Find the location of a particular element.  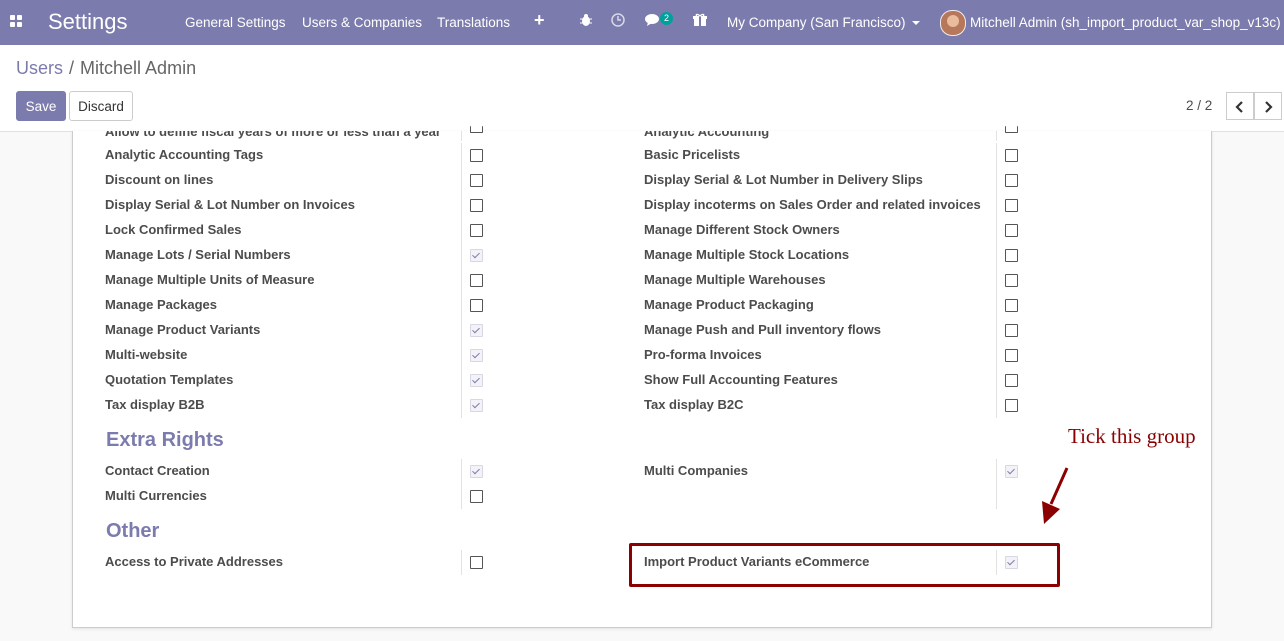

field-label: Tax display B2B is located at coordinates (155, 404).